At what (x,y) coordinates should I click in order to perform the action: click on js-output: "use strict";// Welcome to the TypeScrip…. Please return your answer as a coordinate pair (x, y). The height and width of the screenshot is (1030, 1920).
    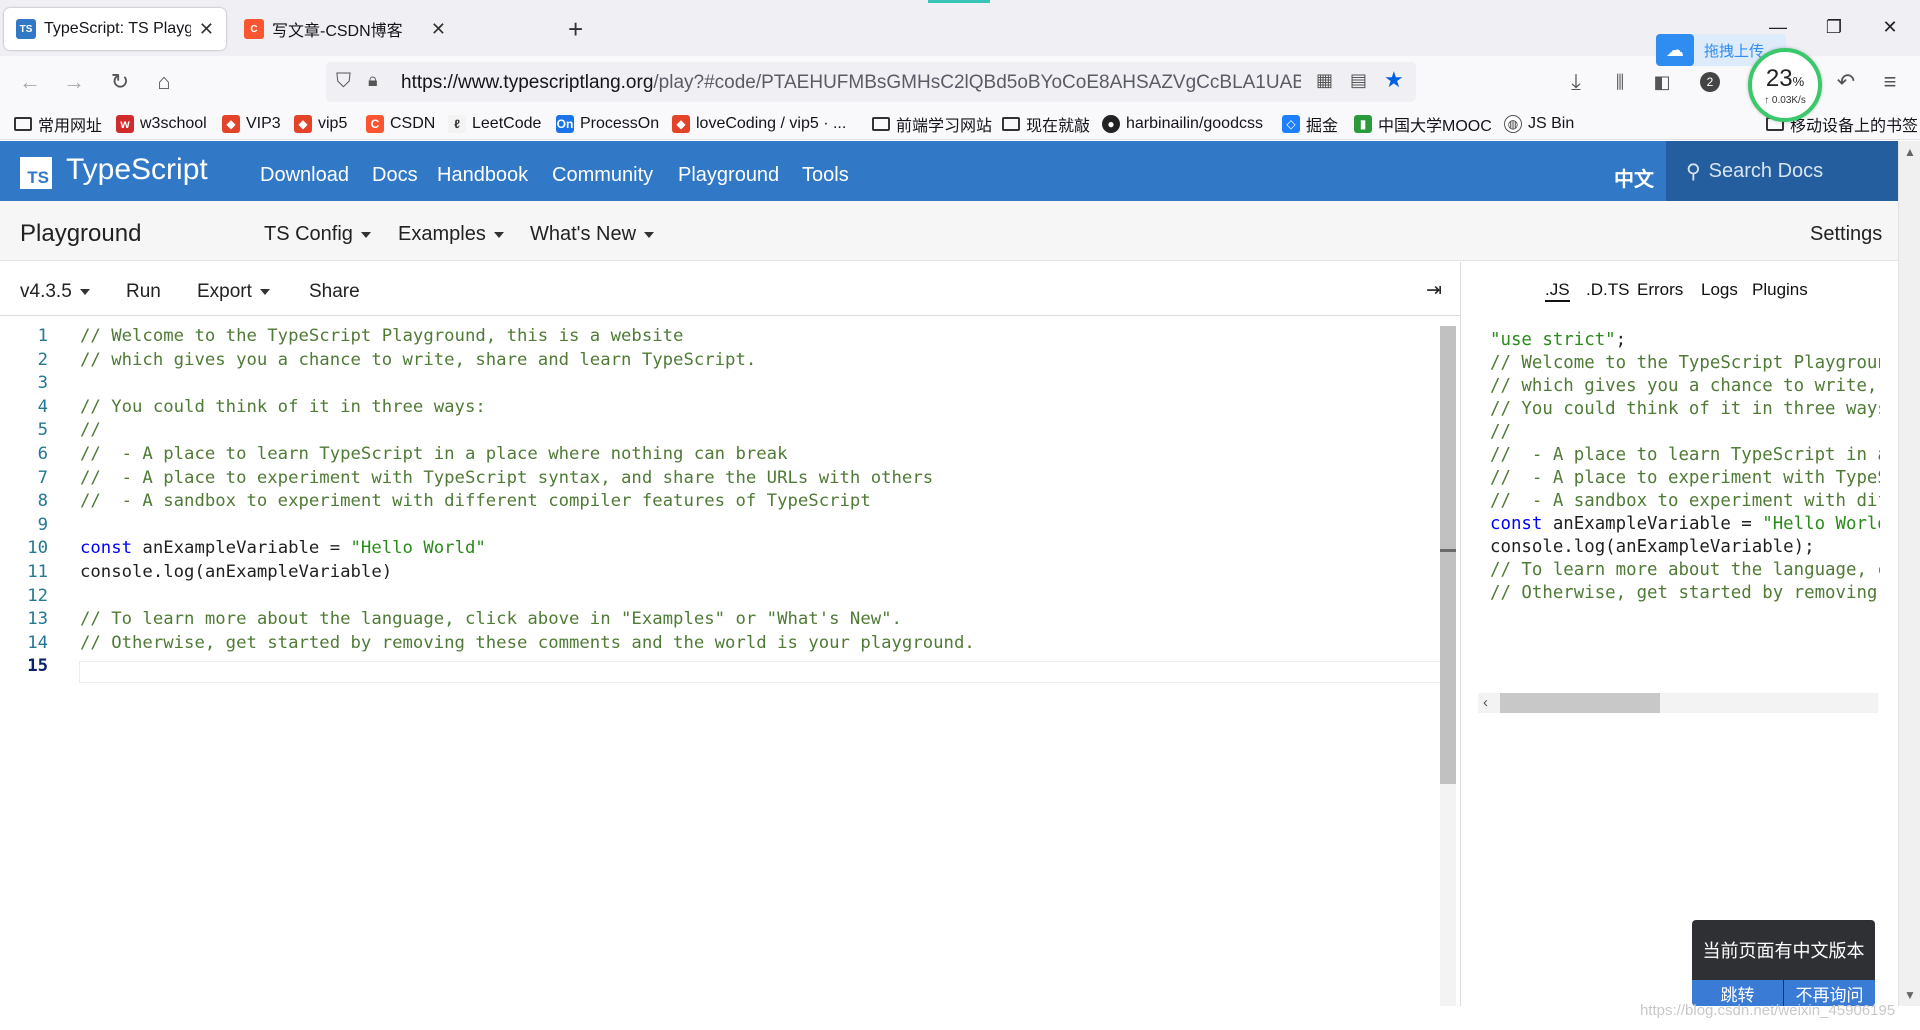
    Looking at the image, I should click on (1685, 510).